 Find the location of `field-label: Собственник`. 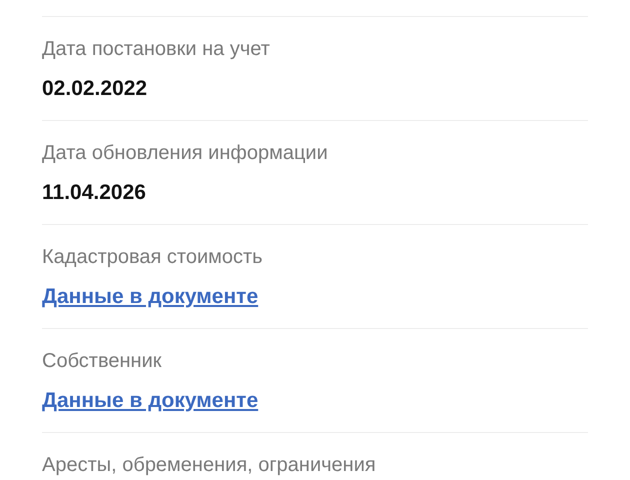

field-label: Собственник is located at coordinates (102, 361).